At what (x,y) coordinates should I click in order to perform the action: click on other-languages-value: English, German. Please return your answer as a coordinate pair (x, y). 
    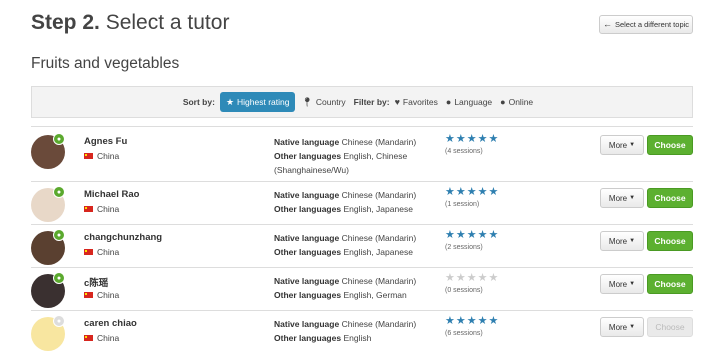
    Looking at the image, I should click on (375, 295).